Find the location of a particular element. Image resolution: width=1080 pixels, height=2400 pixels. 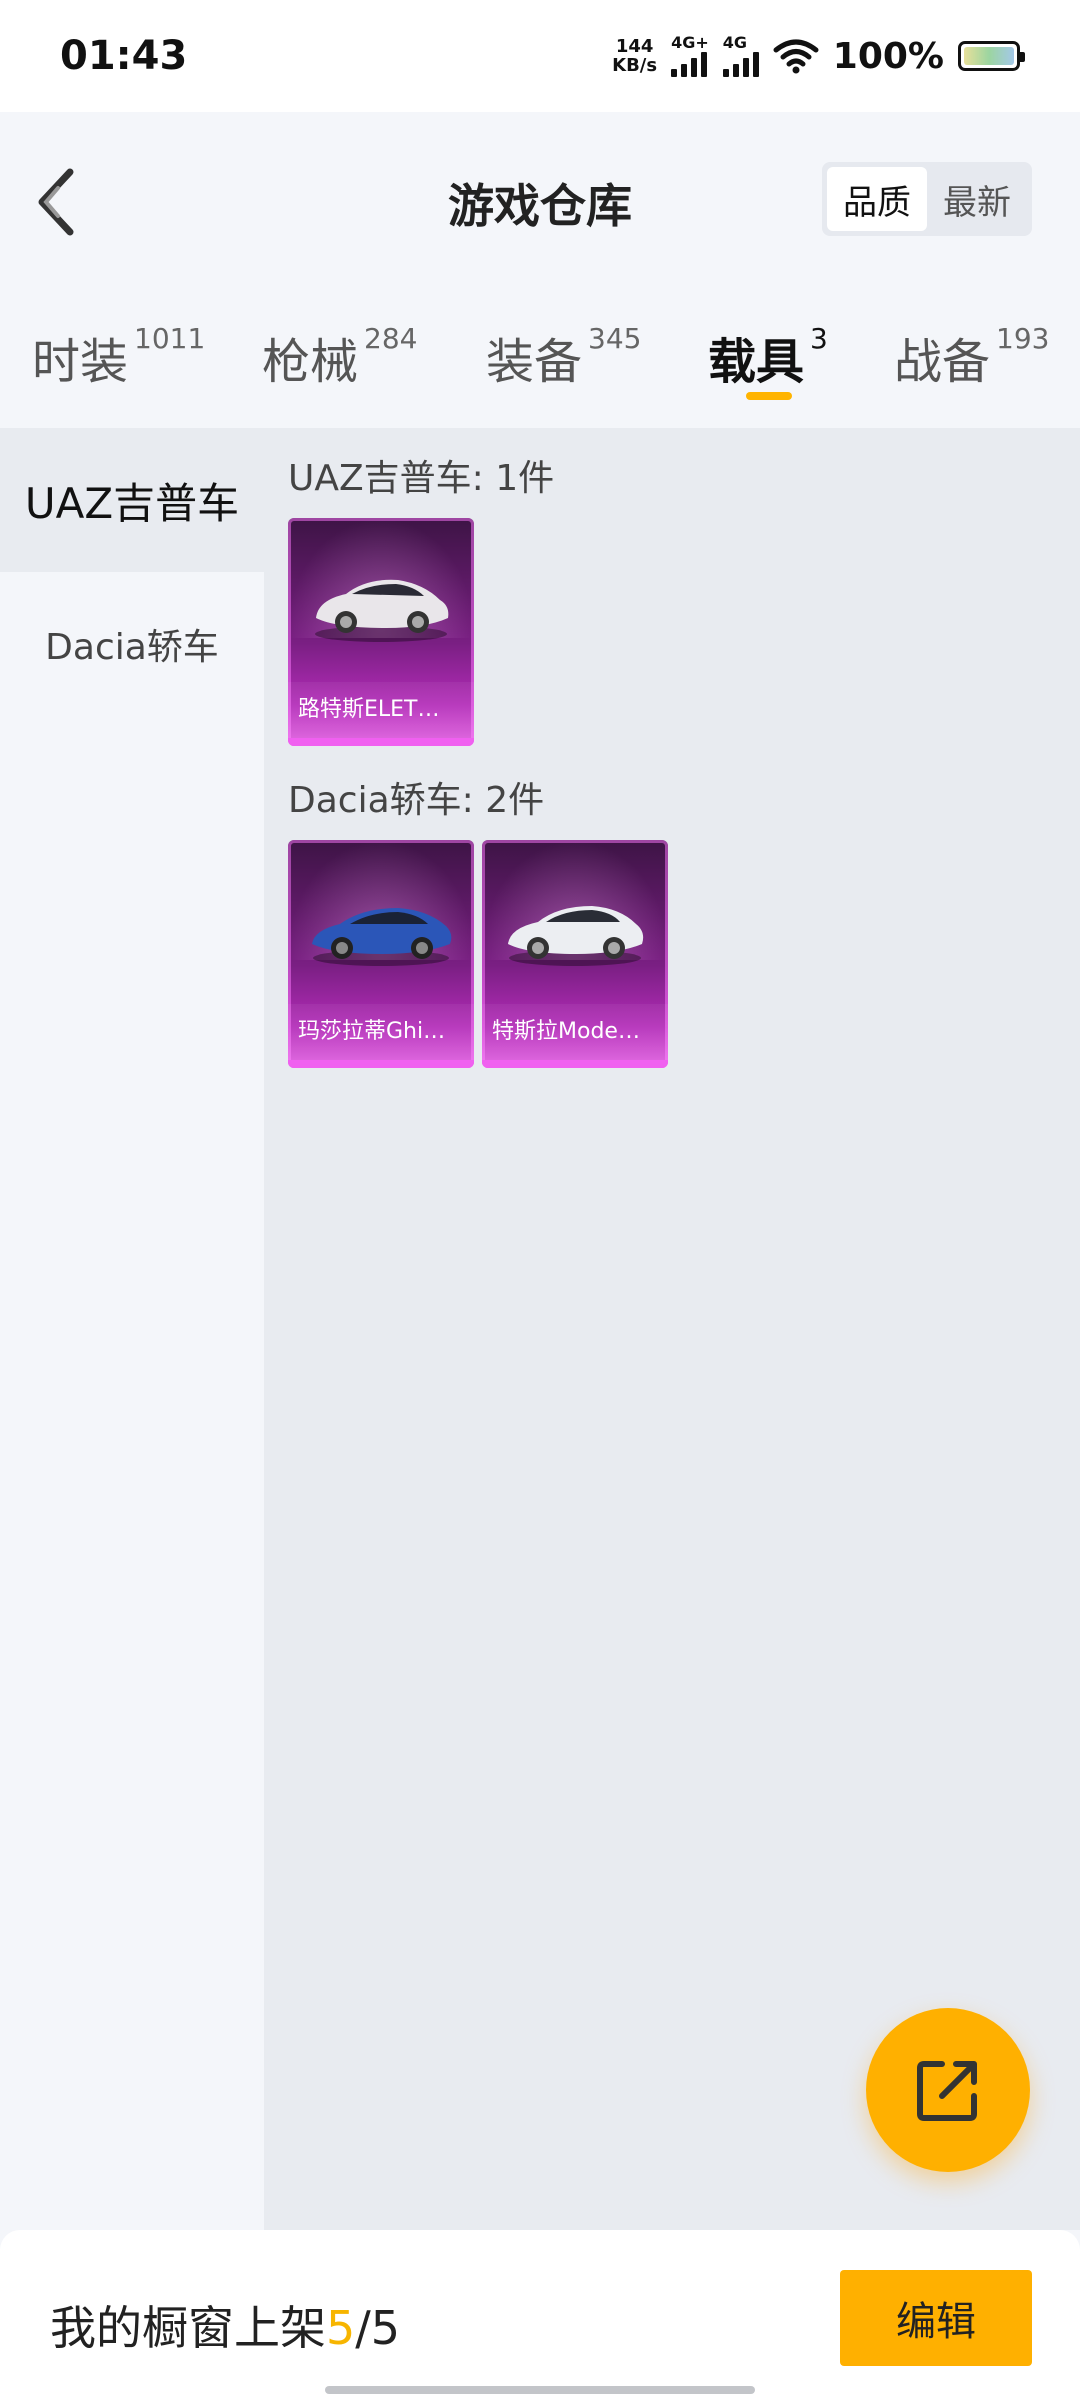

showcase-status: 我的橱窗上架5/5 is located at coordinates (225, 2325).